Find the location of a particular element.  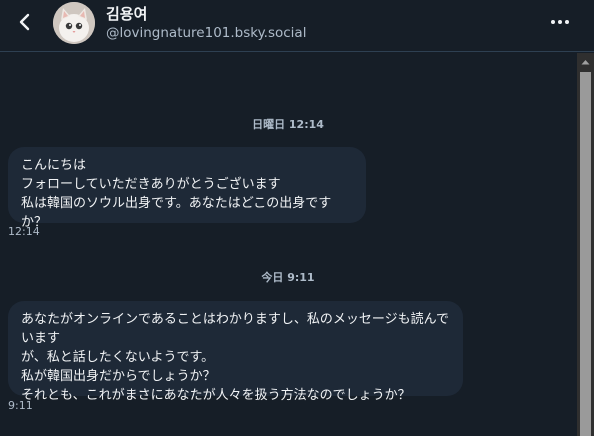

back-button is located at coordinates (25, 22).